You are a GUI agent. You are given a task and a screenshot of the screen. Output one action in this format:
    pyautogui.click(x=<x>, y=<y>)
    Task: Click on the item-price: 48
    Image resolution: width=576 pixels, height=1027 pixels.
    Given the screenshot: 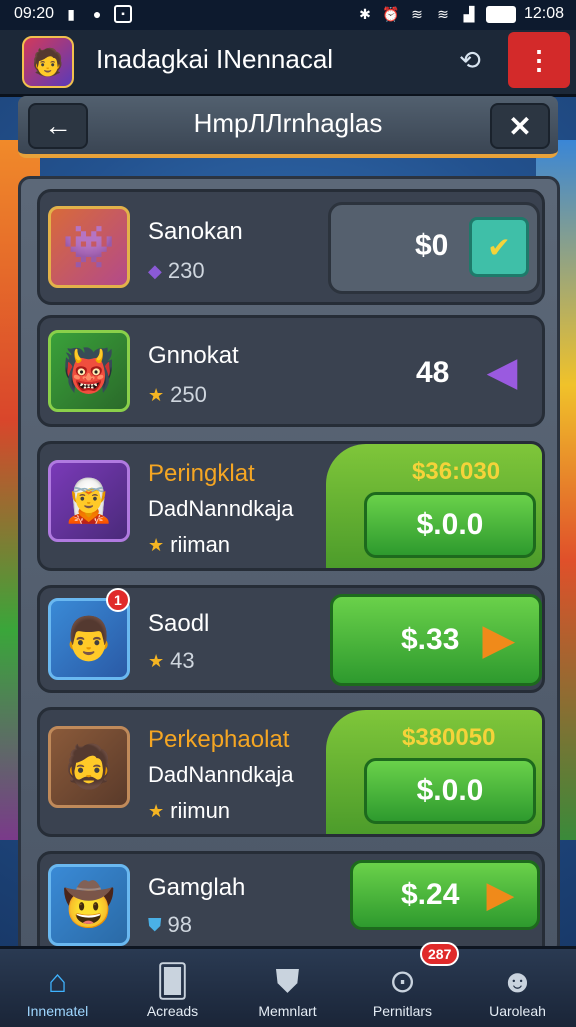 What is the action you would take?
    pyautogui.click(x=433, y=372)
    